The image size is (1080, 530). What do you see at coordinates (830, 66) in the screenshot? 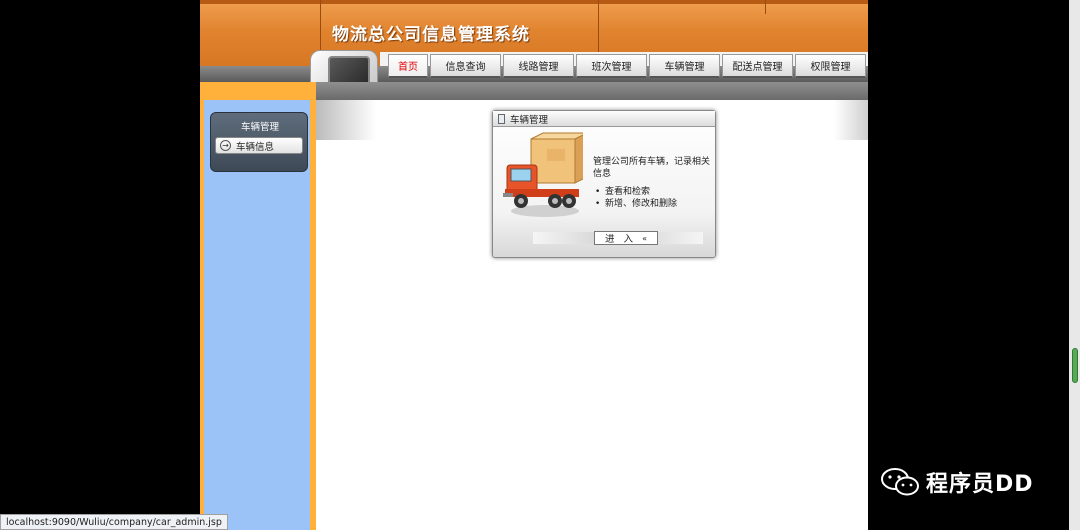
I see `tab-permission-management: 权限管理` at bounding box center [830, 66].